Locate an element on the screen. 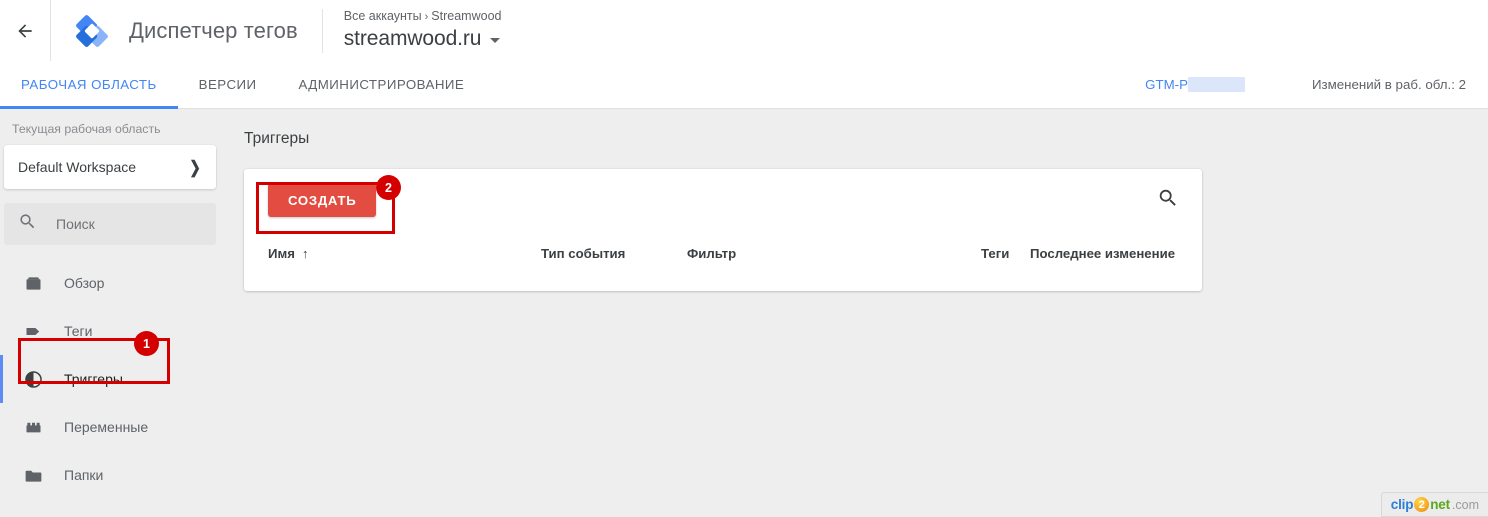  breadcrumb: Все аккаунты › Streamwood is located at coordinates (423, 17).